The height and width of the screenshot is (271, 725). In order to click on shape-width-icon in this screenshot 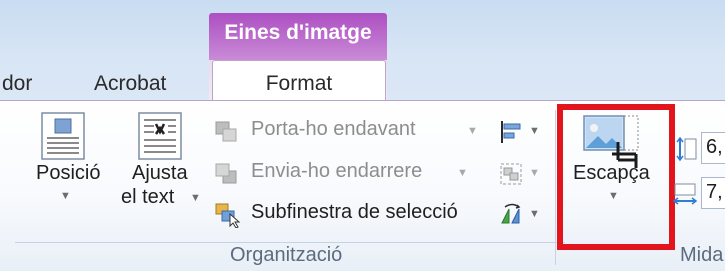, I will do `click(685, 194)`.